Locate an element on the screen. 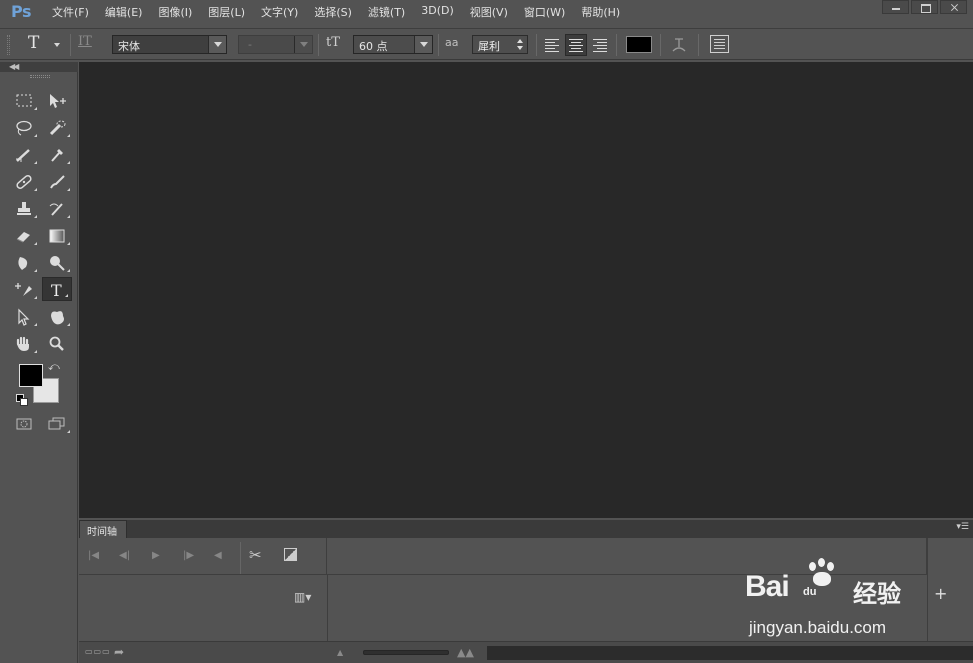 This screenshot has height=663, width=973. antialias-dropdown: 犀利 is located at coordinates (500, 44).